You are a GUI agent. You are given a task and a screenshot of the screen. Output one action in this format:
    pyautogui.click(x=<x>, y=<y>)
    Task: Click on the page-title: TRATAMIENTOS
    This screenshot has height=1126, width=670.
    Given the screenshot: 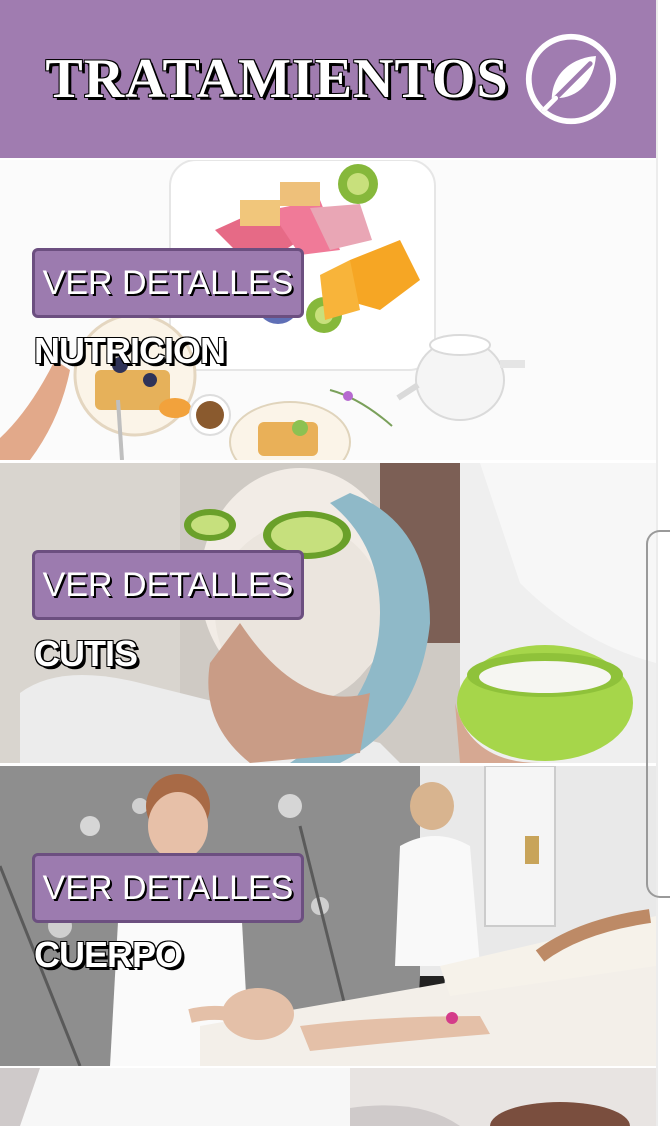 What is the action you would take?
    pyautogui.click(x=277, y=79)
    